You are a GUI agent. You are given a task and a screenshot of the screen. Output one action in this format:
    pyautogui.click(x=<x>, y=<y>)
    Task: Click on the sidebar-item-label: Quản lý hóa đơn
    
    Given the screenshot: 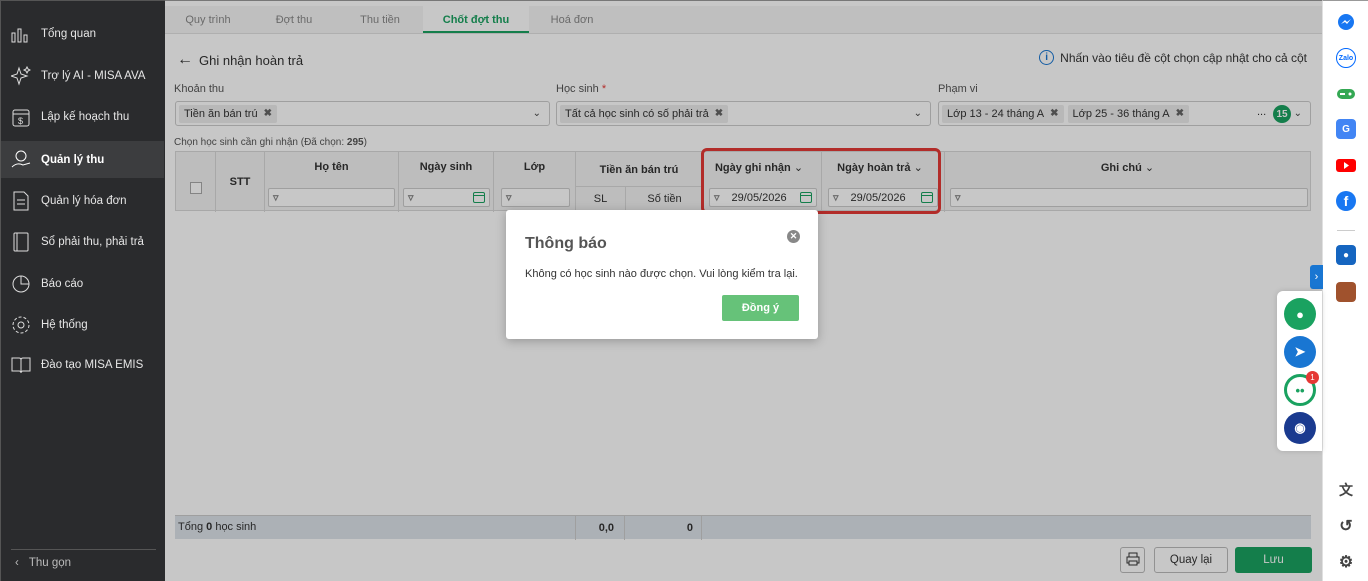 What is the action you would take?
    pyautogui.click(x=84, y=200)
    